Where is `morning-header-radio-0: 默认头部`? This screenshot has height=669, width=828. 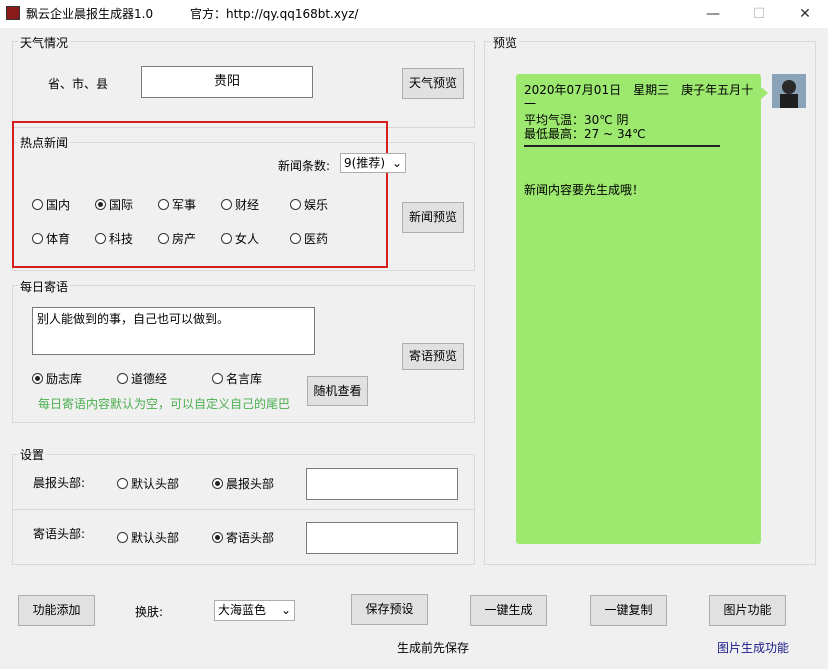
morning-header-radio-0: 默认头部 is located at coordinates (148, 483).